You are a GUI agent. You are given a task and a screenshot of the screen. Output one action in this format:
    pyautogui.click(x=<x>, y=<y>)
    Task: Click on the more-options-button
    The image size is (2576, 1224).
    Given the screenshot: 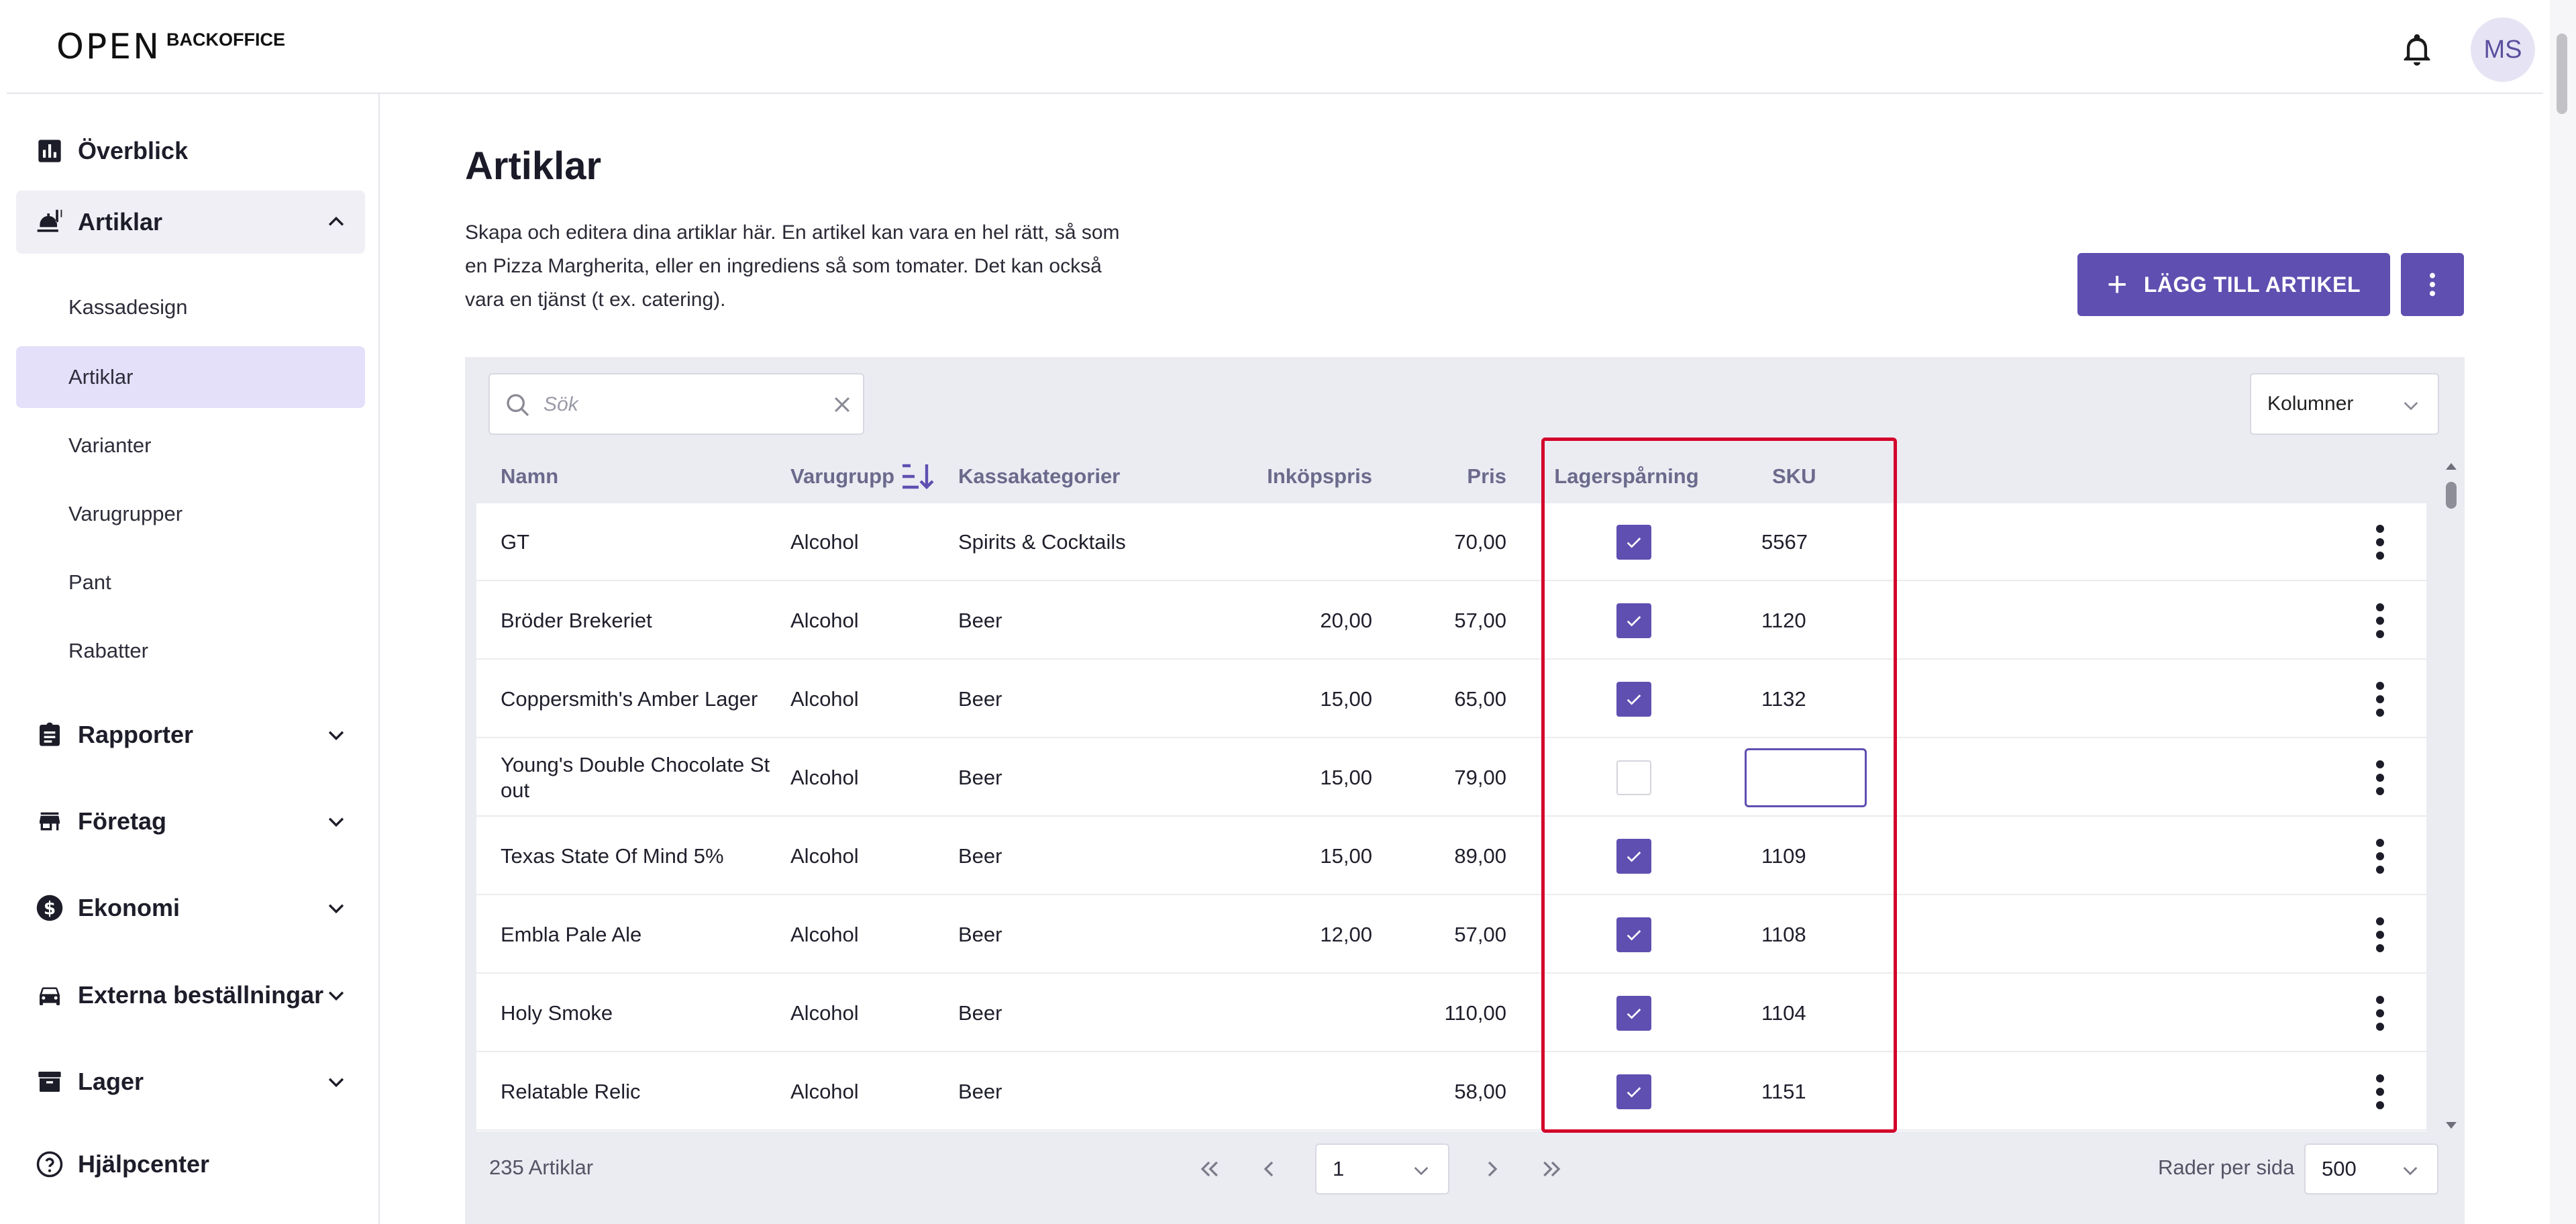 What is the action you would take?
    pyautogui.click(x=2432, y=284)
    